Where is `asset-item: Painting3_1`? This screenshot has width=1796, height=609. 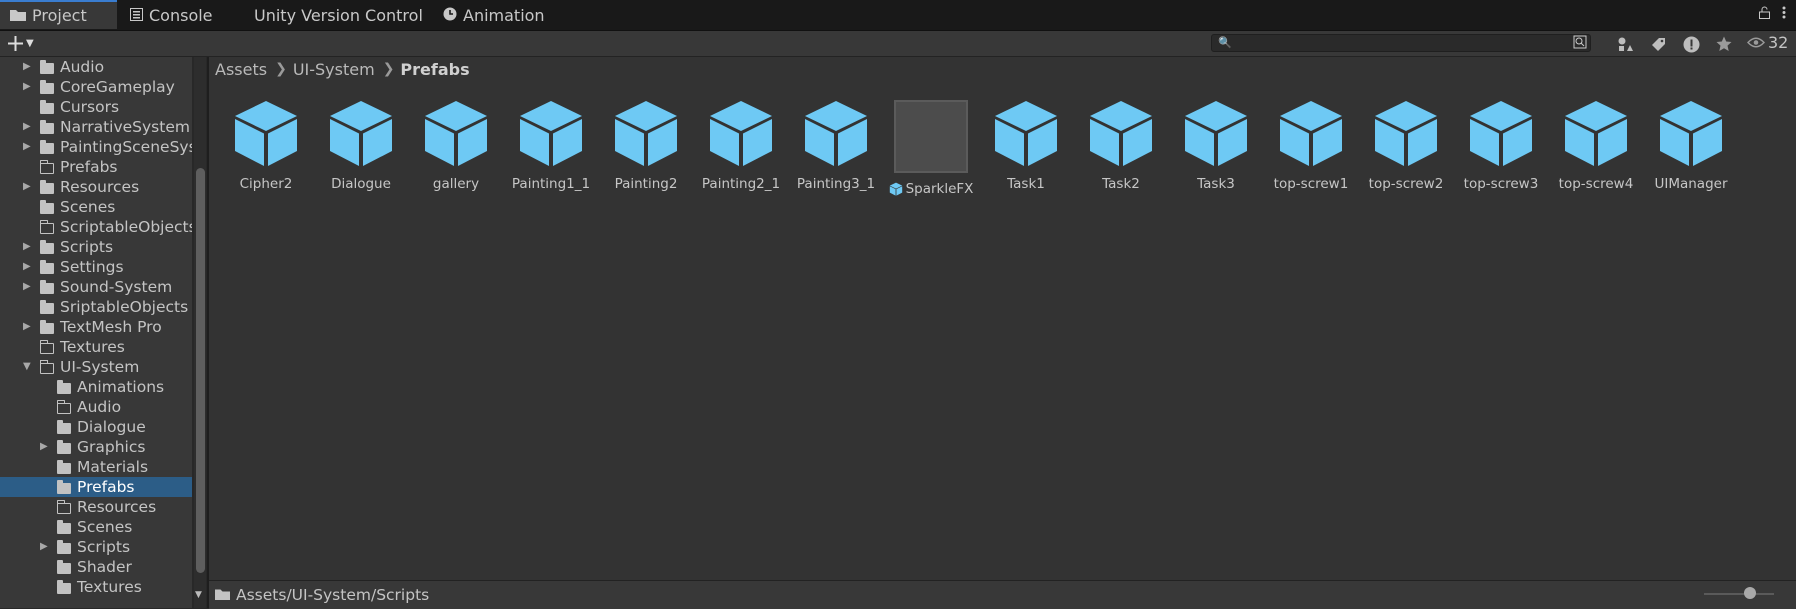 asset-item: Painting3_1 is located at coordinates (836, 148).